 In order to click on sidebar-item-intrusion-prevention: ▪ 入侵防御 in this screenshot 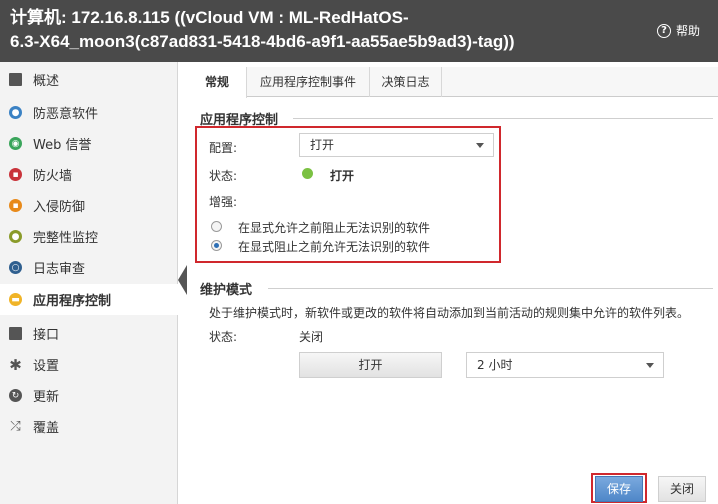, I will do `click(89, 205)`.